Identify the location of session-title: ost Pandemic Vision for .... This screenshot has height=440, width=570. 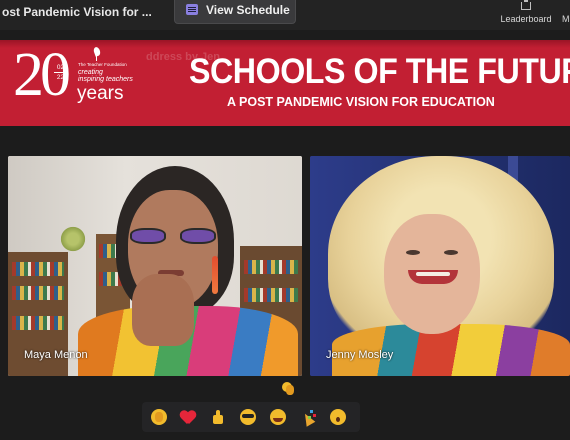
(79, 12).